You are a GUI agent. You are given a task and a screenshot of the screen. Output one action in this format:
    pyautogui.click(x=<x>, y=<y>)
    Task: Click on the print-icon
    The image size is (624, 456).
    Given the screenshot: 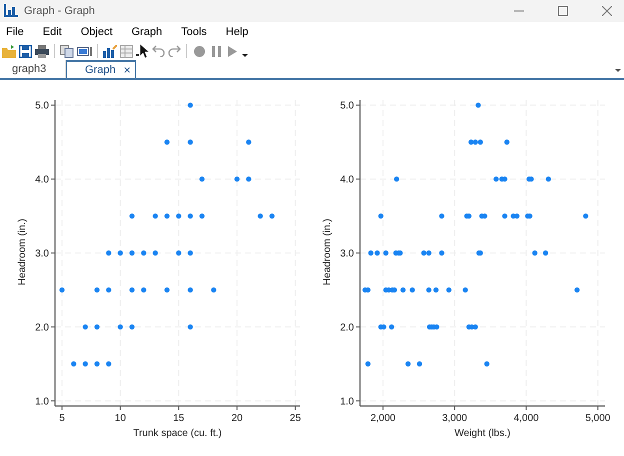 What is the action you would take?
    pyautogui.click(x=42, y=51)
    